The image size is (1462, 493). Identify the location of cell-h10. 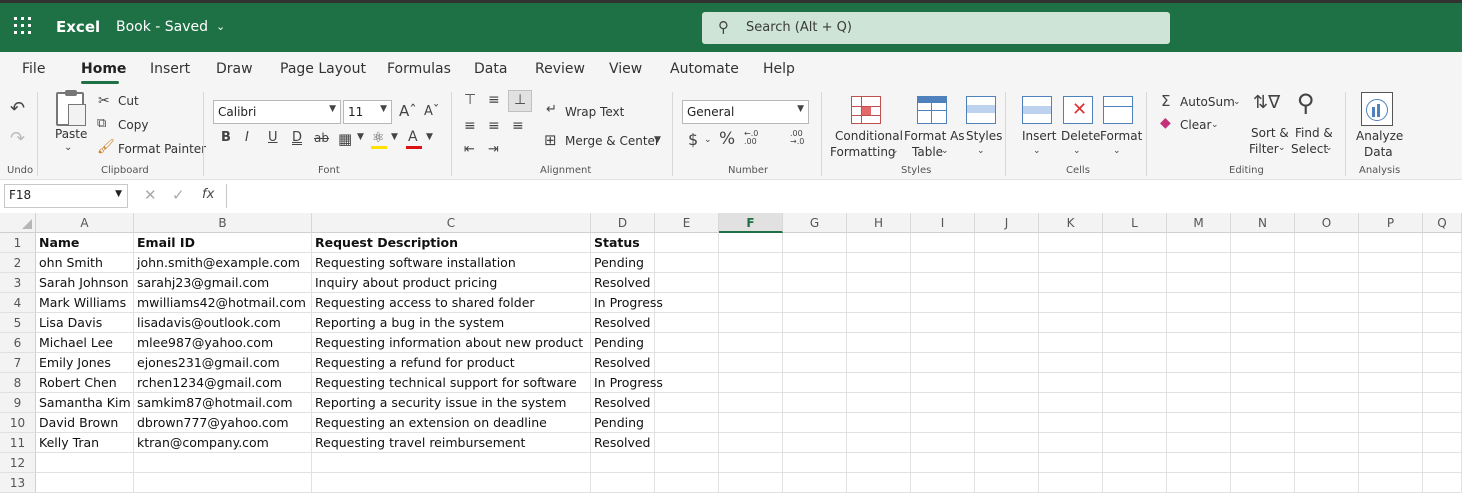
(879, 423).